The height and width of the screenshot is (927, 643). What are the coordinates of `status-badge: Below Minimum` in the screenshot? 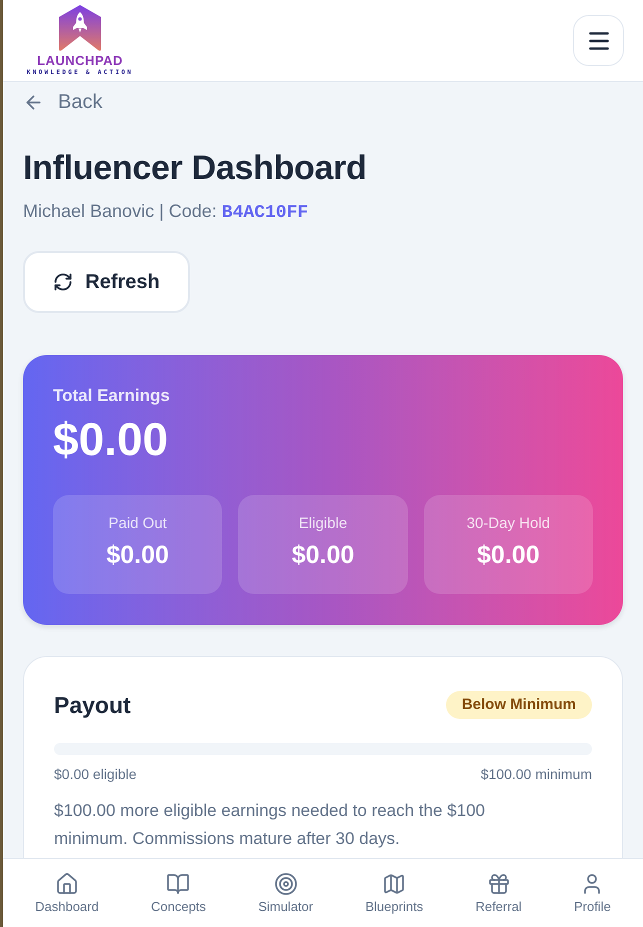 It's located at (519, 705).